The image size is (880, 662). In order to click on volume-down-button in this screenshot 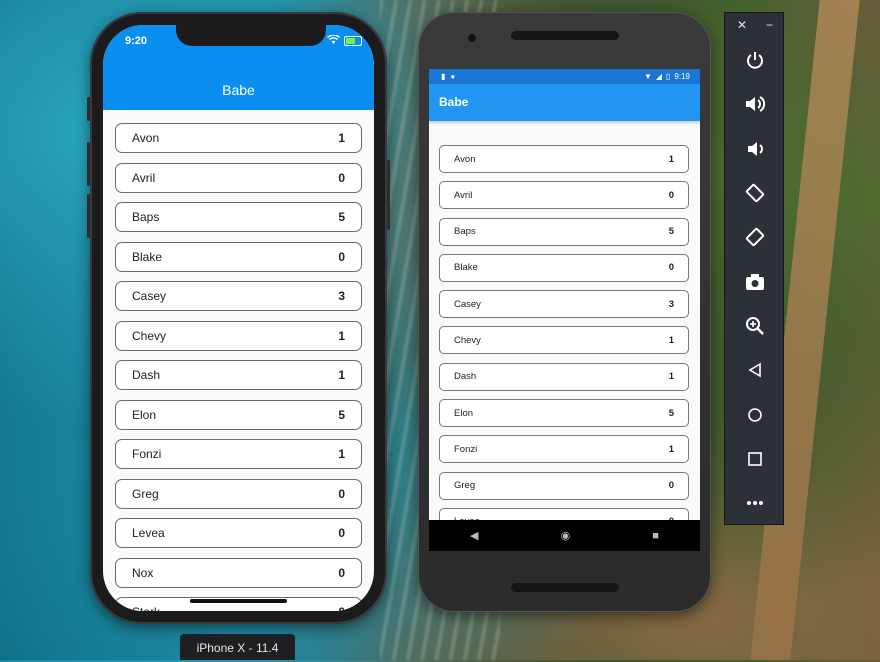, I will do `click(755, 149)`.